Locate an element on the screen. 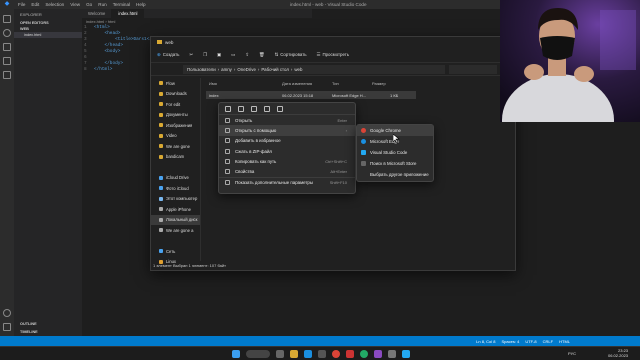  search-input is located at coordinates (473, 69).